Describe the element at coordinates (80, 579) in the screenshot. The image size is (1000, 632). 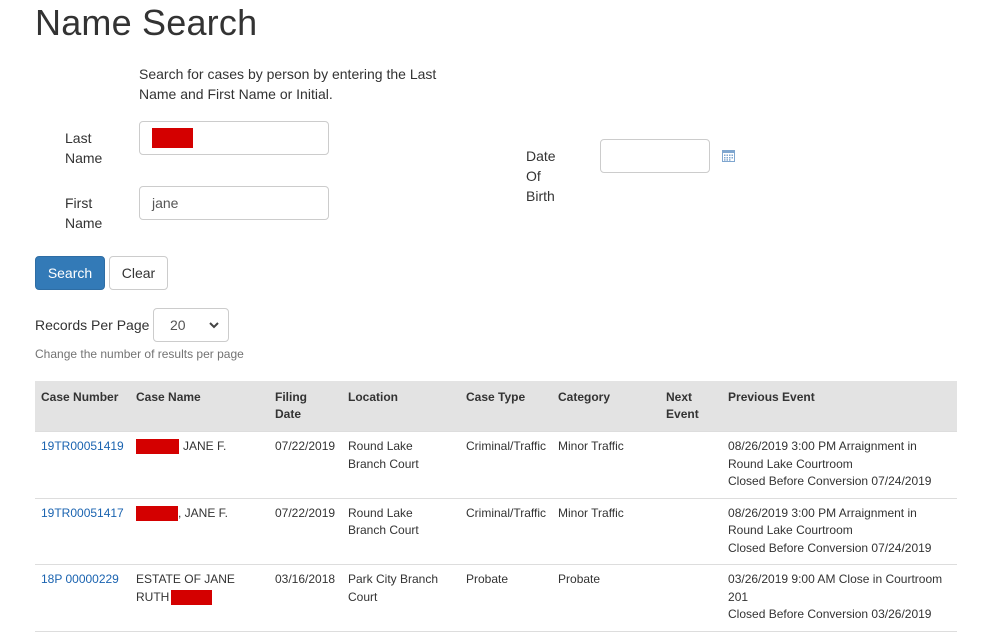
I see `case-number-link: 18P 00000229` at that location.